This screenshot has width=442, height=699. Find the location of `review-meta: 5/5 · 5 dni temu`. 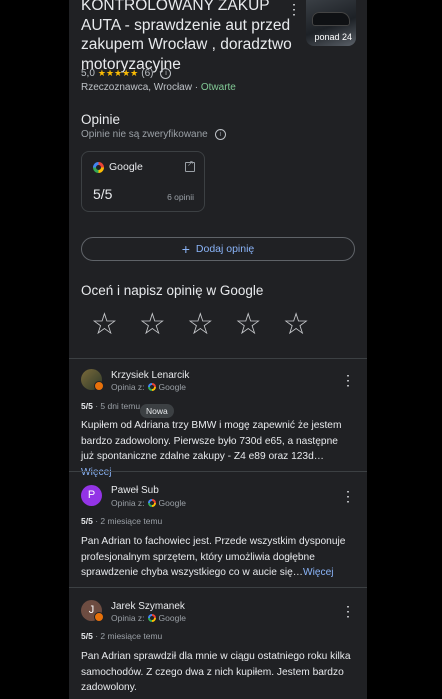

review-meta: 5/5 · 5 dni temu is located at coordinates (110, 406).